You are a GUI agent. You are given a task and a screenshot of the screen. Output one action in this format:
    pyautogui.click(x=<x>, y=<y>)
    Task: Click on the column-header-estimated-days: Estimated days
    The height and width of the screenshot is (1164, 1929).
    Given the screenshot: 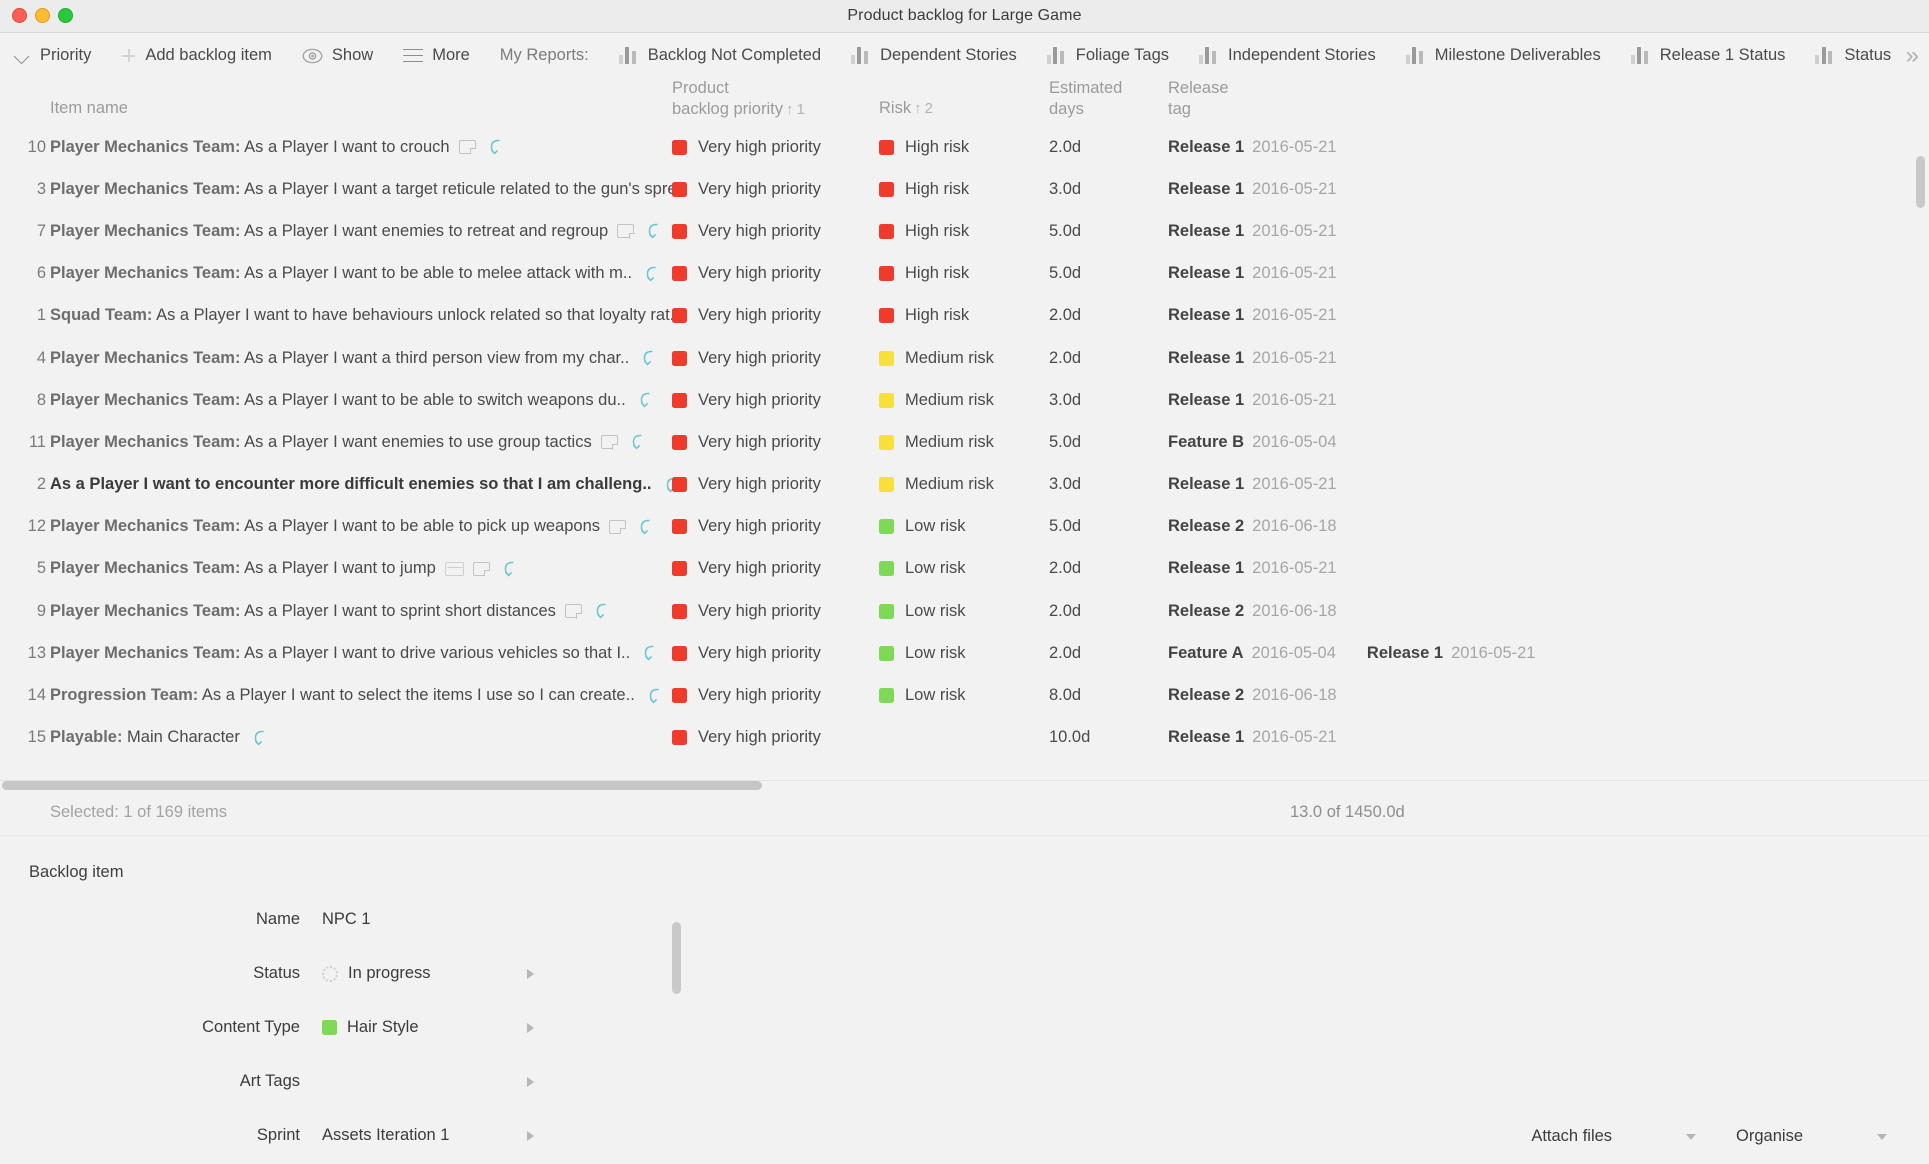 What is the action you would take?
    pyautogui.click(x=1085, y=99)
    